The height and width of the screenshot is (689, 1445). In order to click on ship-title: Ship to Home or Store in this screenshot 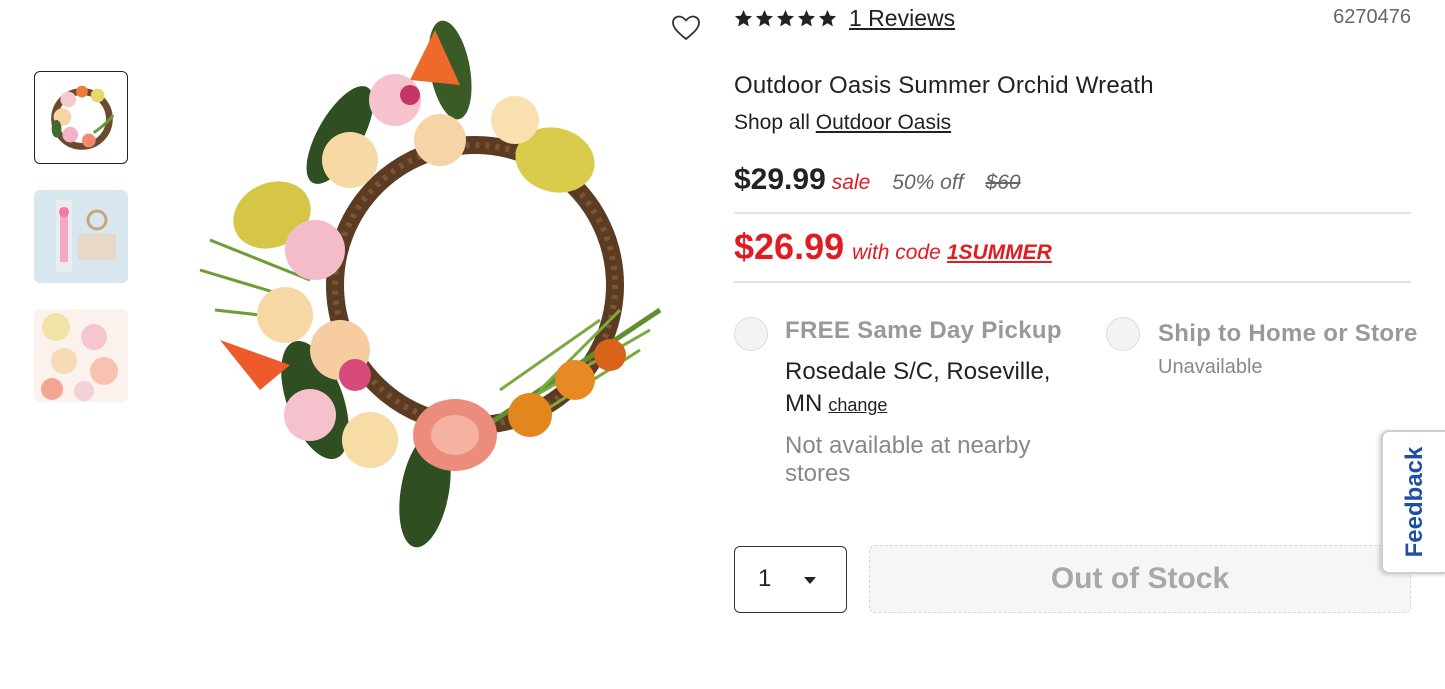, I will do `click(1288, 333)`.